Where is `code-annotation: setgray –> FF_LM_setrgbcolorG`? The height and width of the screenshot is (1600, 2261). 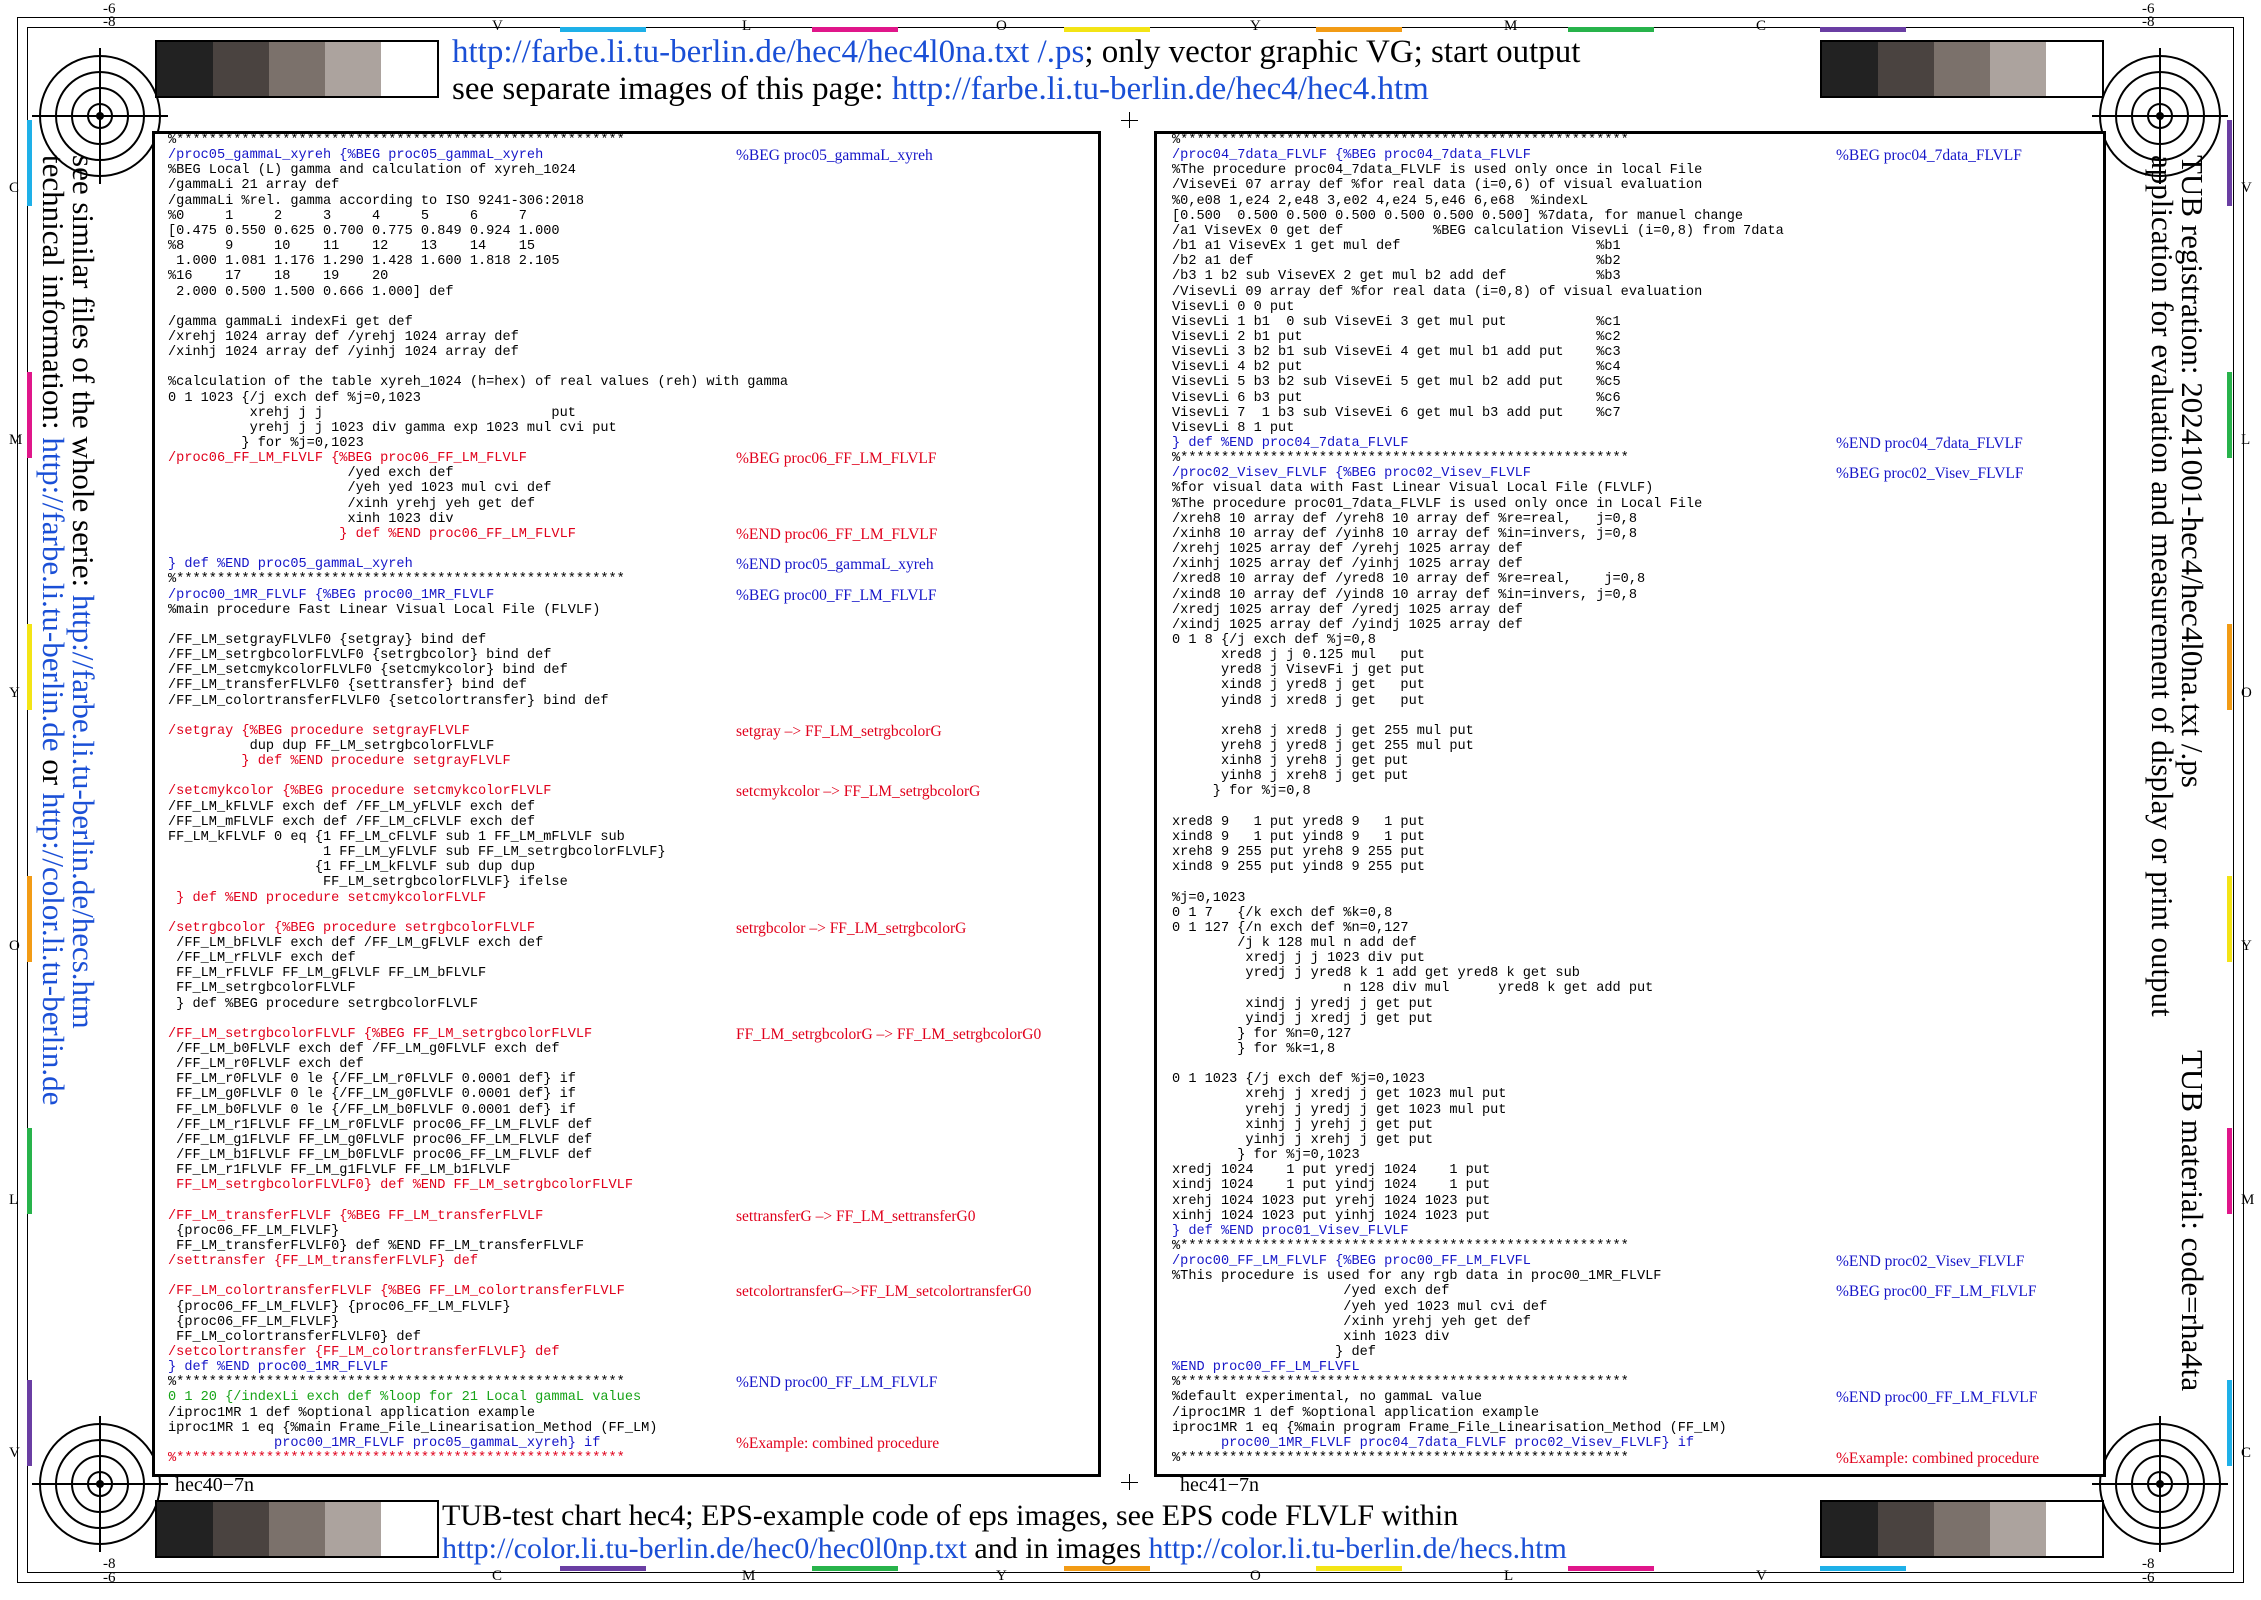 code-annotation: setgray –> FF_LM_setrgbcolorG is located at coordinates (839, 731).